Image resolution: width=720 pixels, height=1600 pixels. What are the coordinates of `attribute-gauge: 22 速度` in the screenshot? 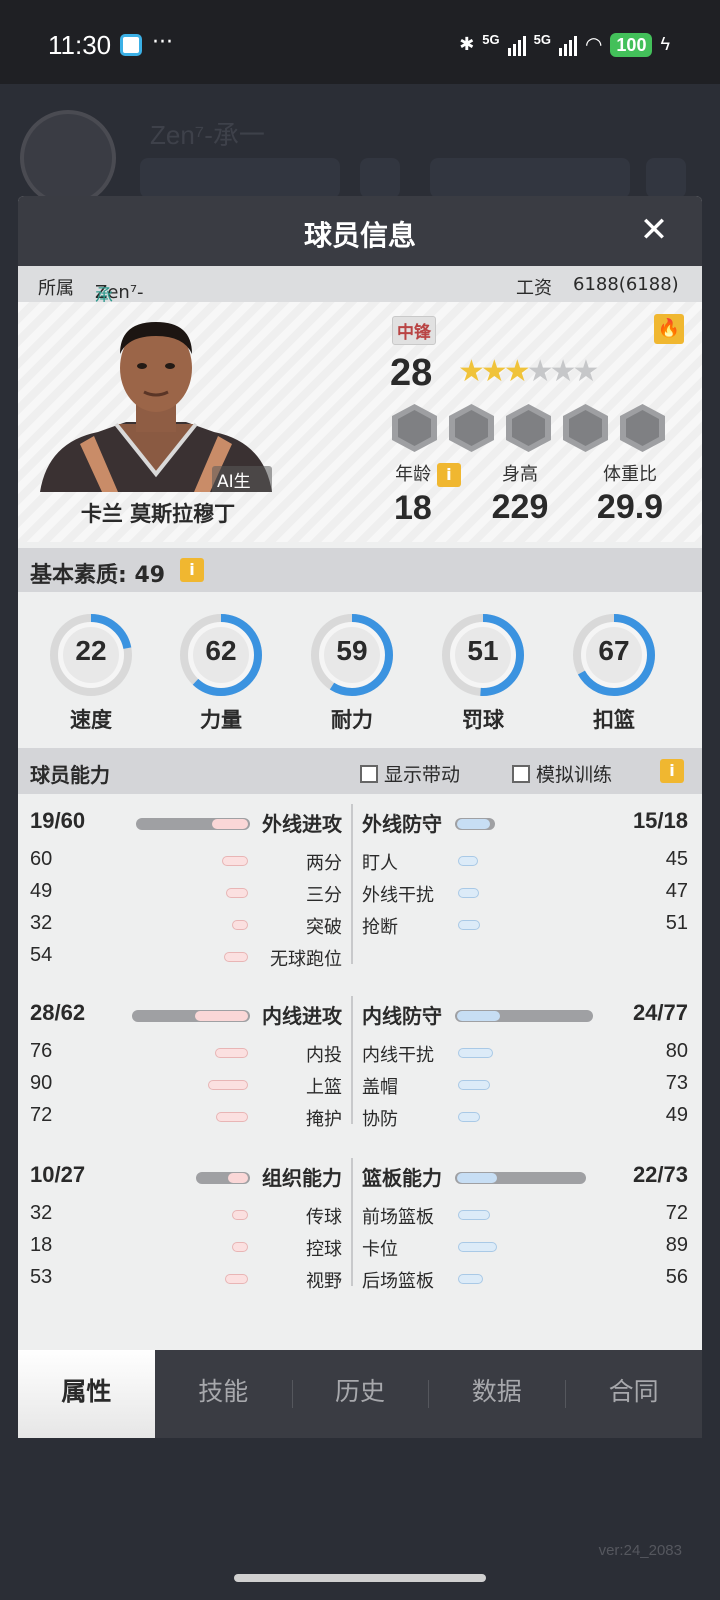 It's located at (91, 673).